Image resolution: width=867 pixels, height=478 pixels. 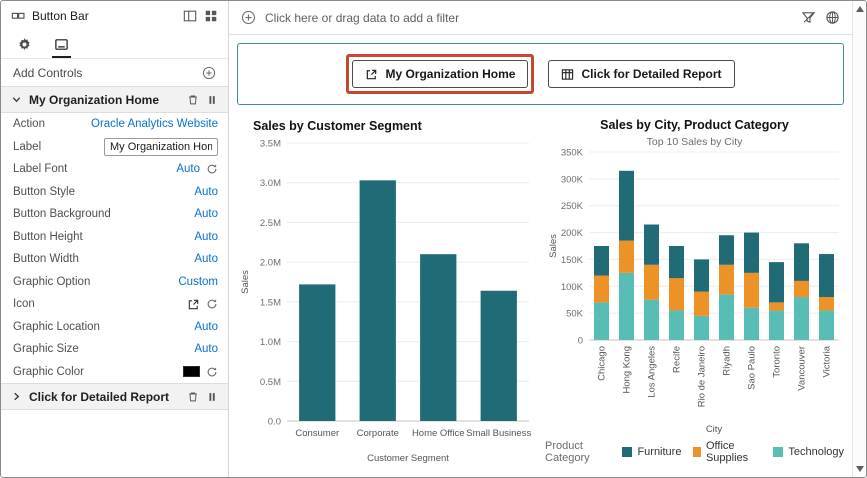 I want to click on svg-text: 3.5M, so click(x=270, y=144).